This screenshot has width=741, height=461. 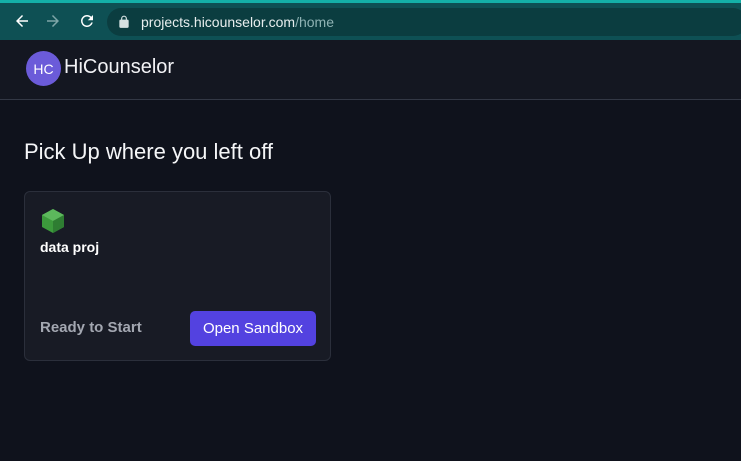 I want to click on reload-button, so click(x=87, y=21).